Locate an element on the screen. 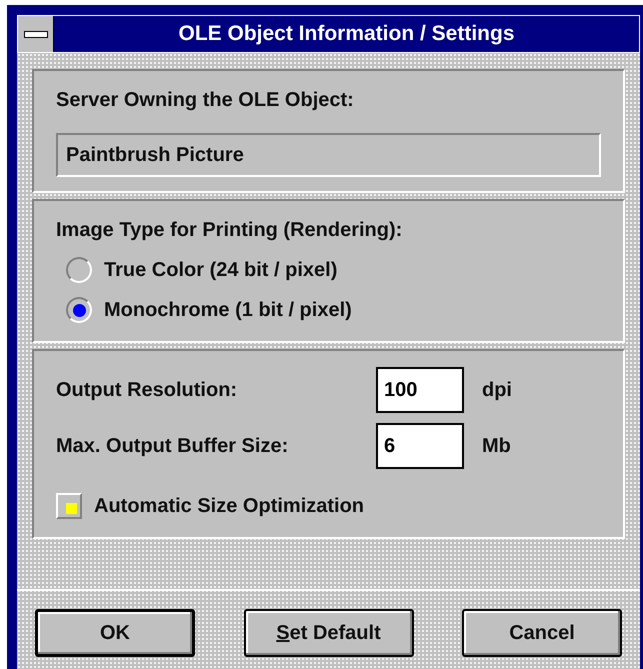  radio-label: True Color (24 bit / pixel) is located at coordinates (221, 270).